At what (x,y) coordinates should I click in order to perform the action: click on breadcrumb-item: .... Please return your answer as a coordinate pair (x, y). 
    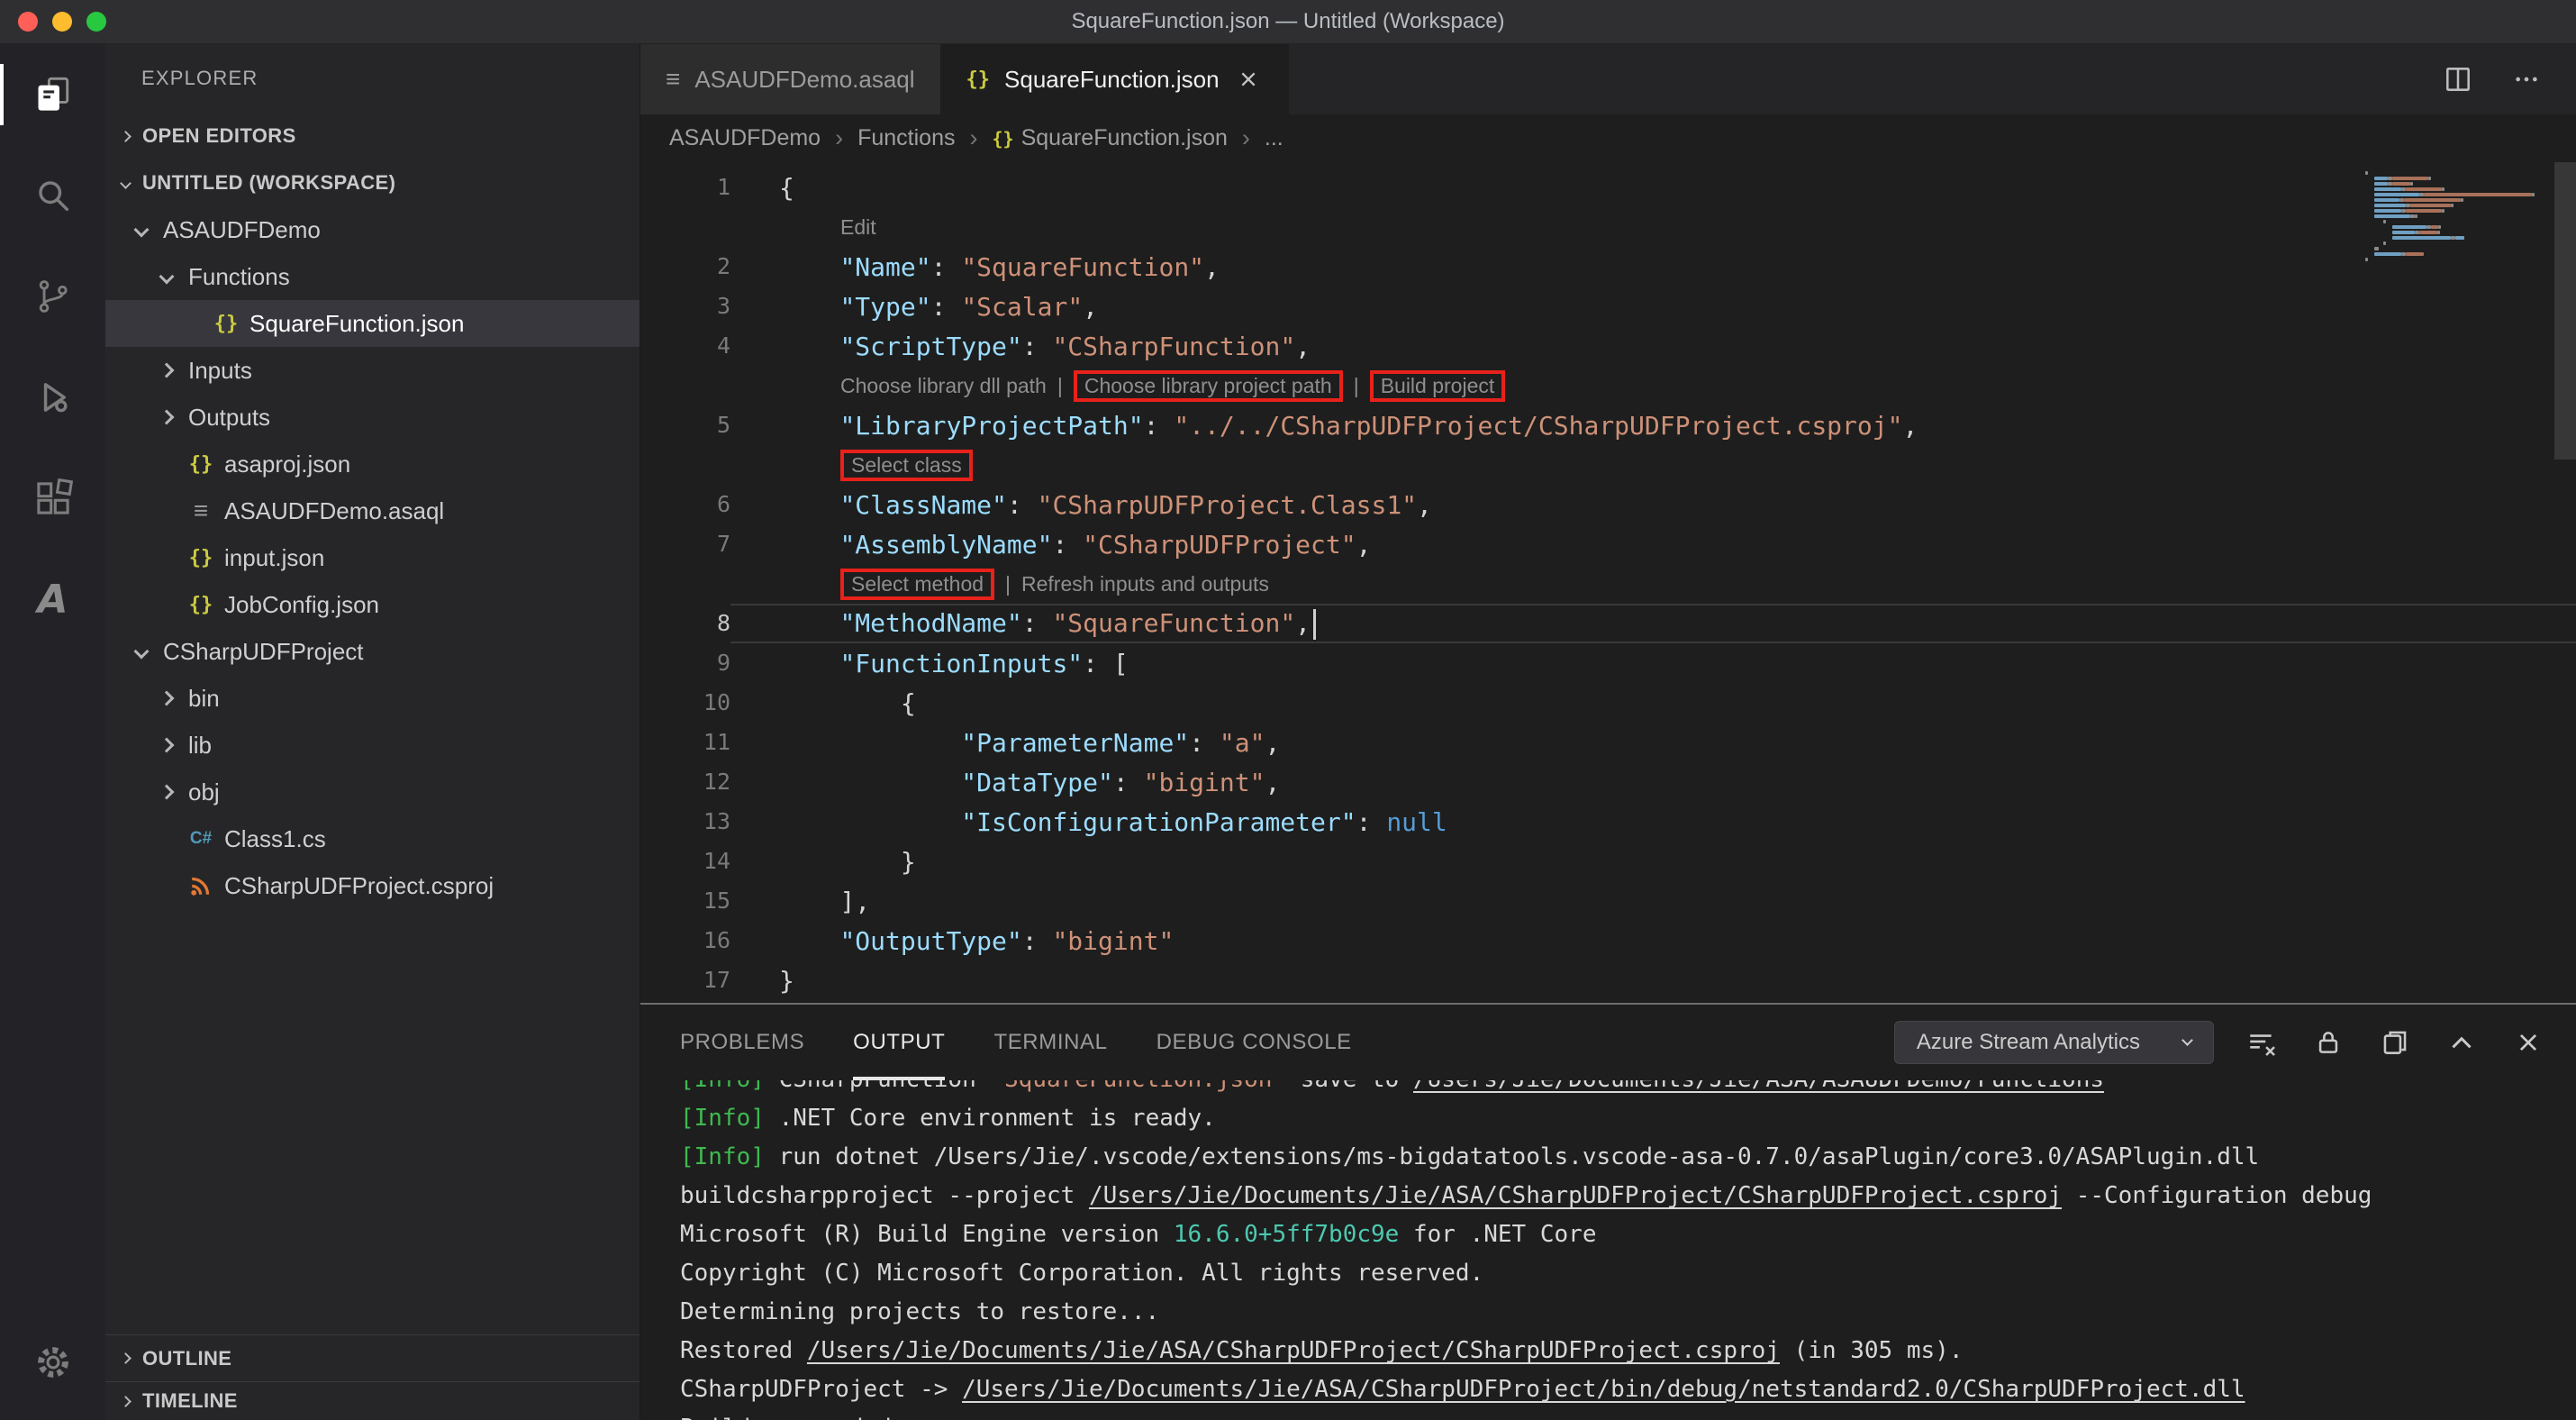
    Looking at the image, I should click on (1274, 138).